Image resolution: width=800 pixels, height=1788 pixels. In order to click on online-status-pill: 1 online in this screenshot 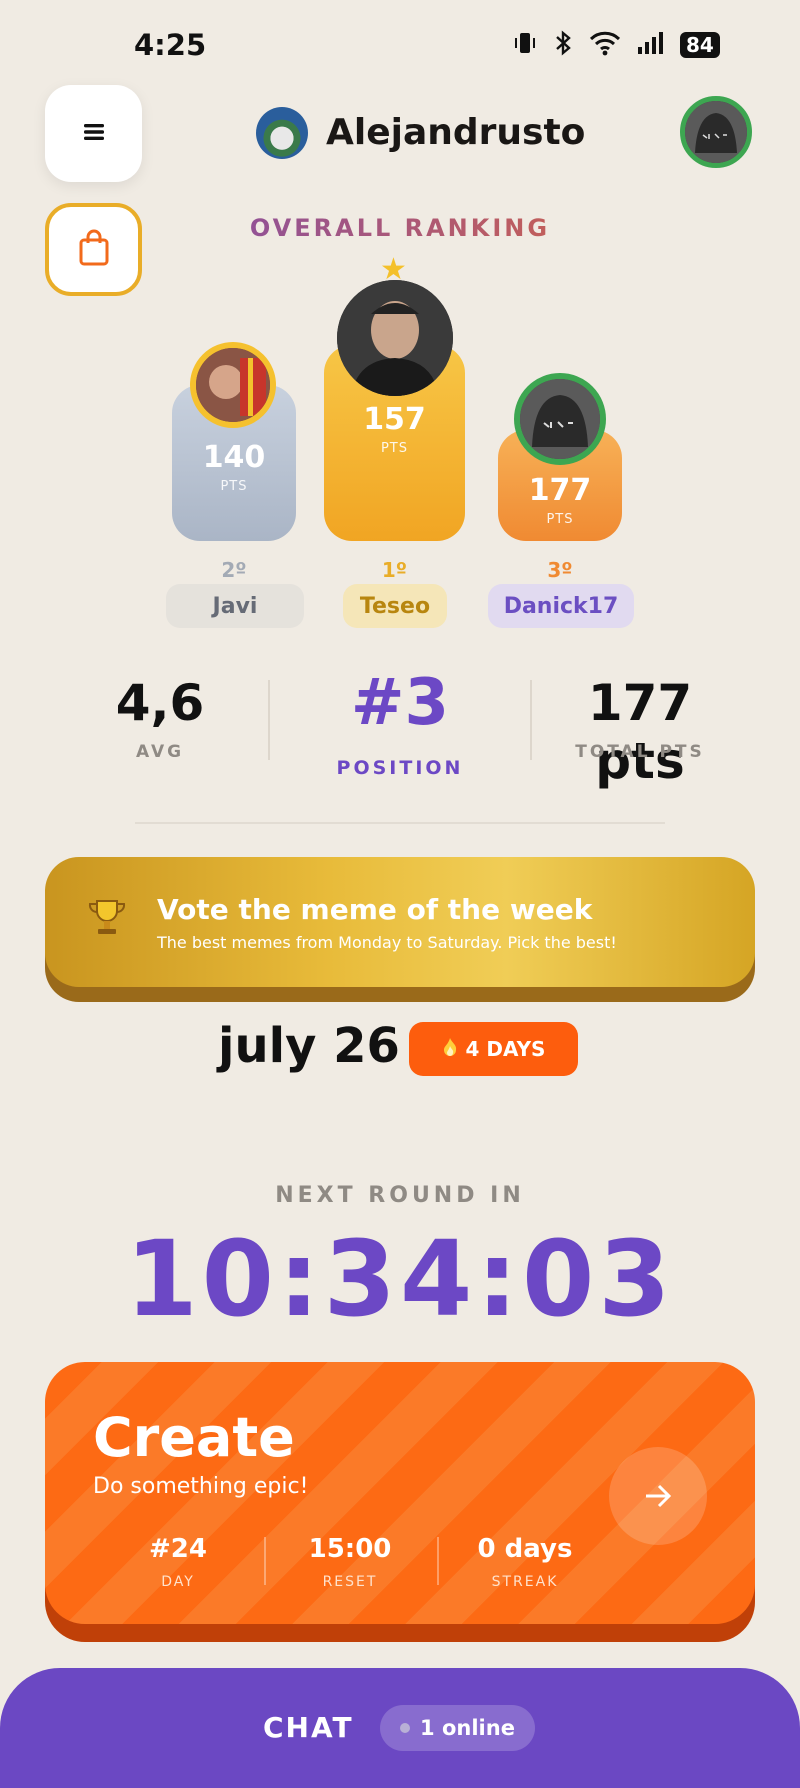, I will do `click(457, 1728)`.